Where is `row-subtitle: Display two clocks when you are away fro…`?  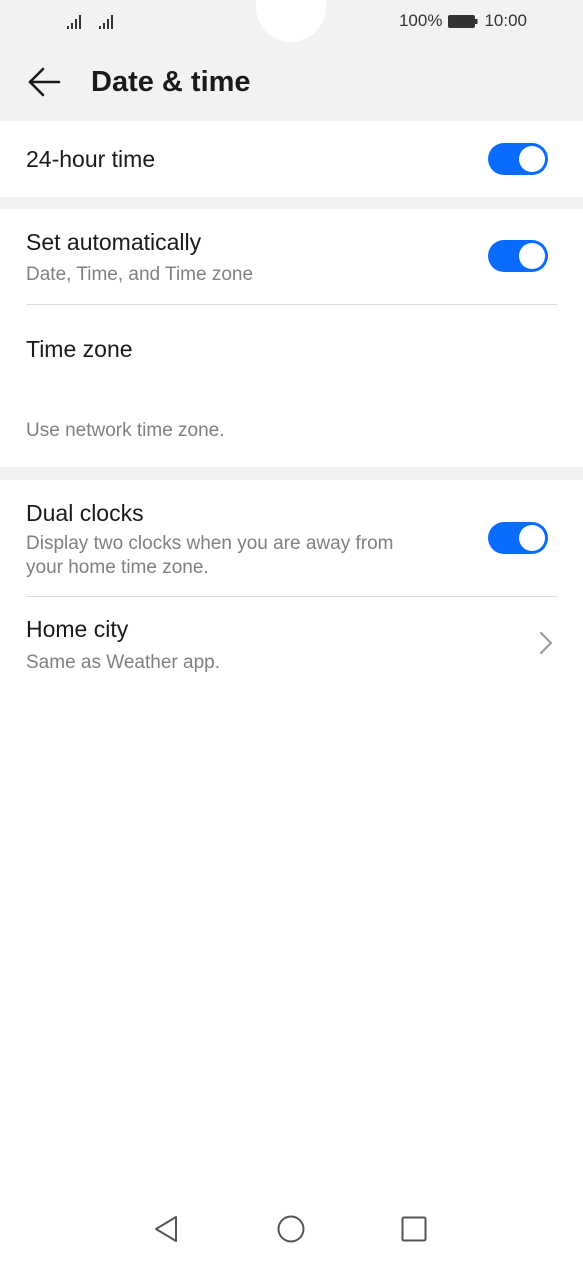
row-subtitle: Display two clocks when you are away fro… is located at coordinates (210, 543).